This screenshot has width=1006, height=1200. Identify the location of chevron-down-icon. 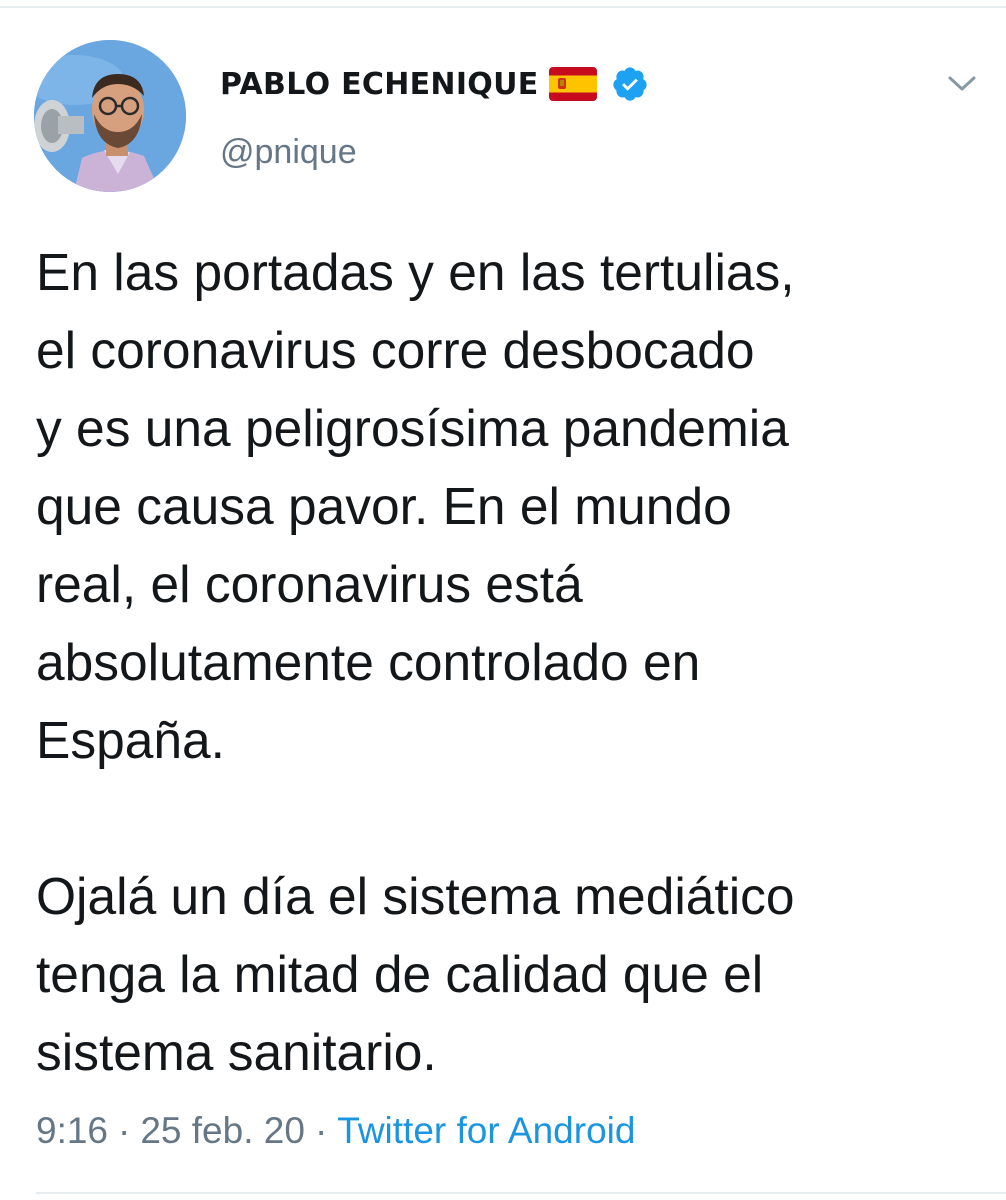
(962, 83).